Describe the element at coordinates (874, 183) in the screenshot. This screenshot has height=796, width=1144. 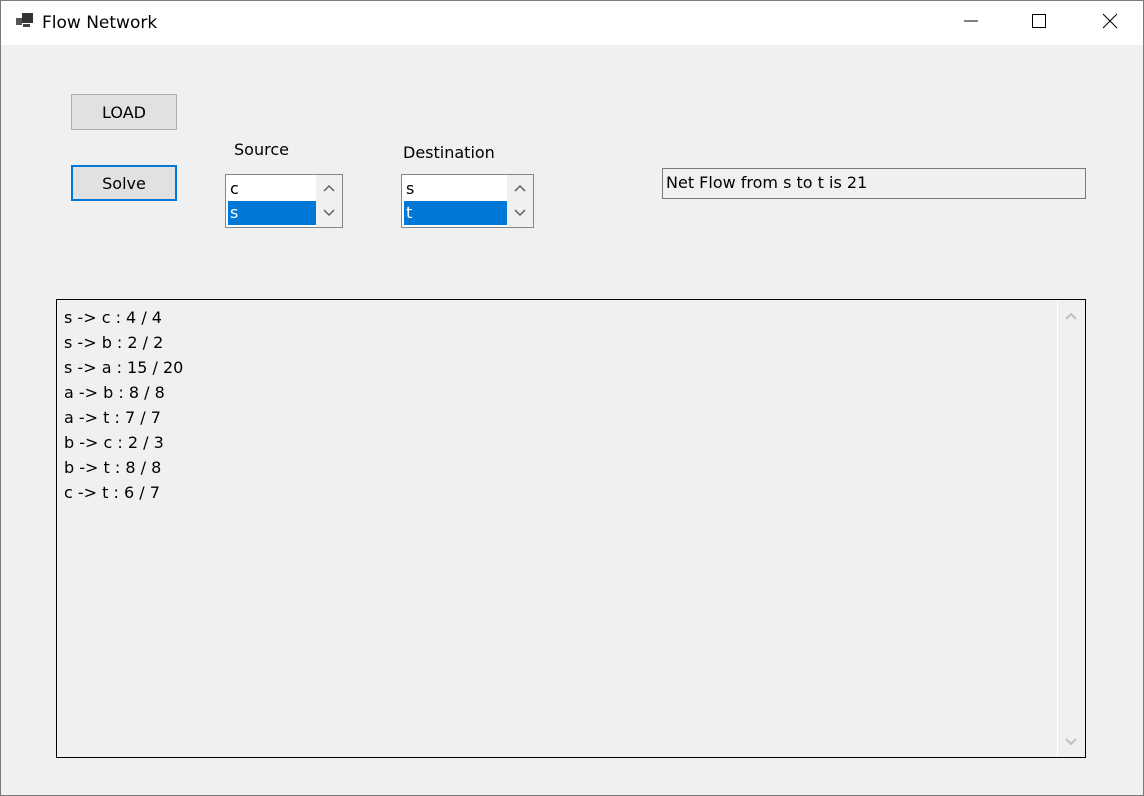
I see `net-flow-result: Net Flow from s to t is 21` at that location.